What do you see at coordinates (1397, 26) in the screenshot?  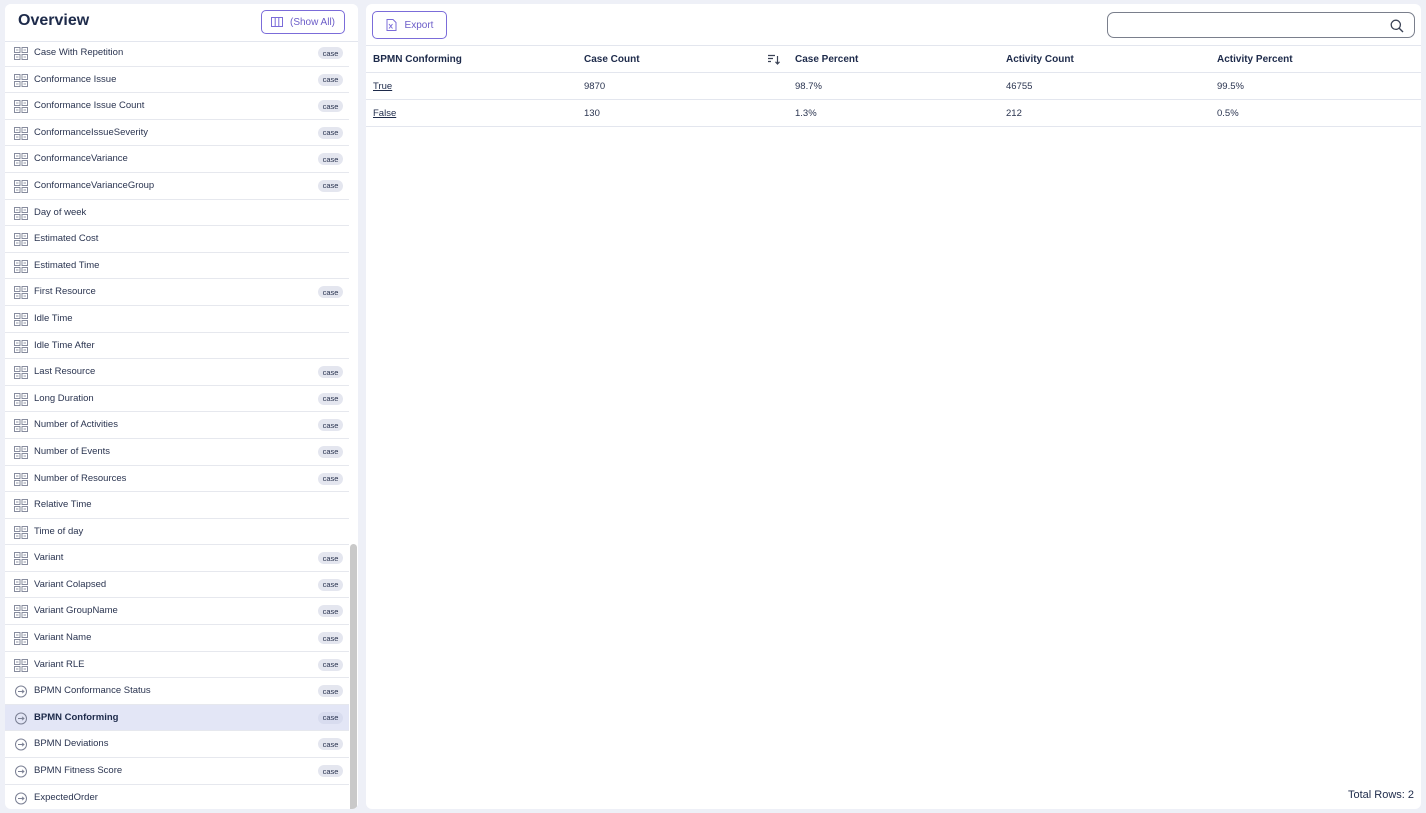 I see `search-icon` at bounding box center [1397, 26].